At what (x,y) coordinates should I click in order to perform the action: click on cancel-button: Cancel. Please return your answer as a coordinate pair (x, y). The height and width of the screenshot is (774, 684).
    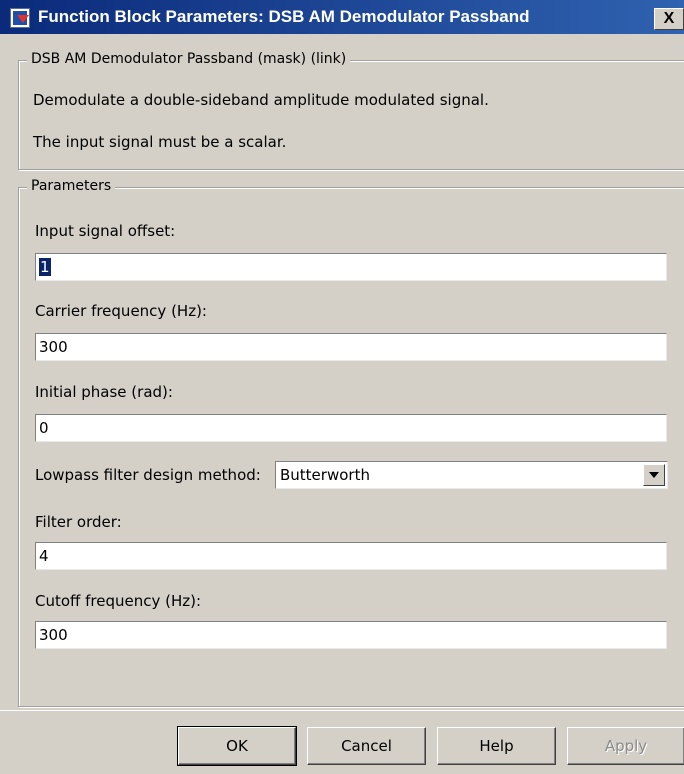
    Looking at the image, I should click on (366, 746).